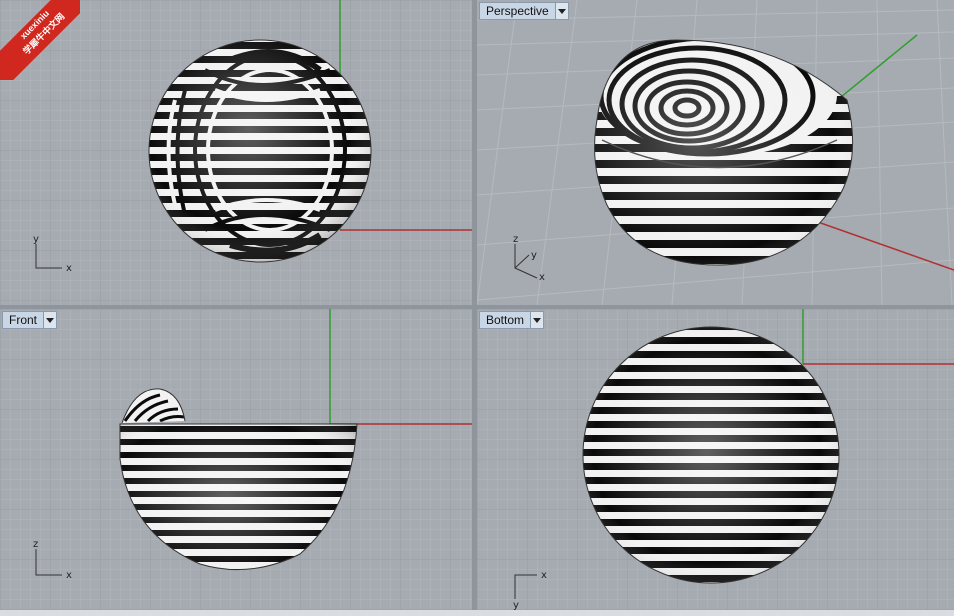 Image resolution: width=954 pixels, height=616 pixels. Describe the element at coordinates (517, 11) in the screenshot. I see `viewport-title: Perspective` at that location.